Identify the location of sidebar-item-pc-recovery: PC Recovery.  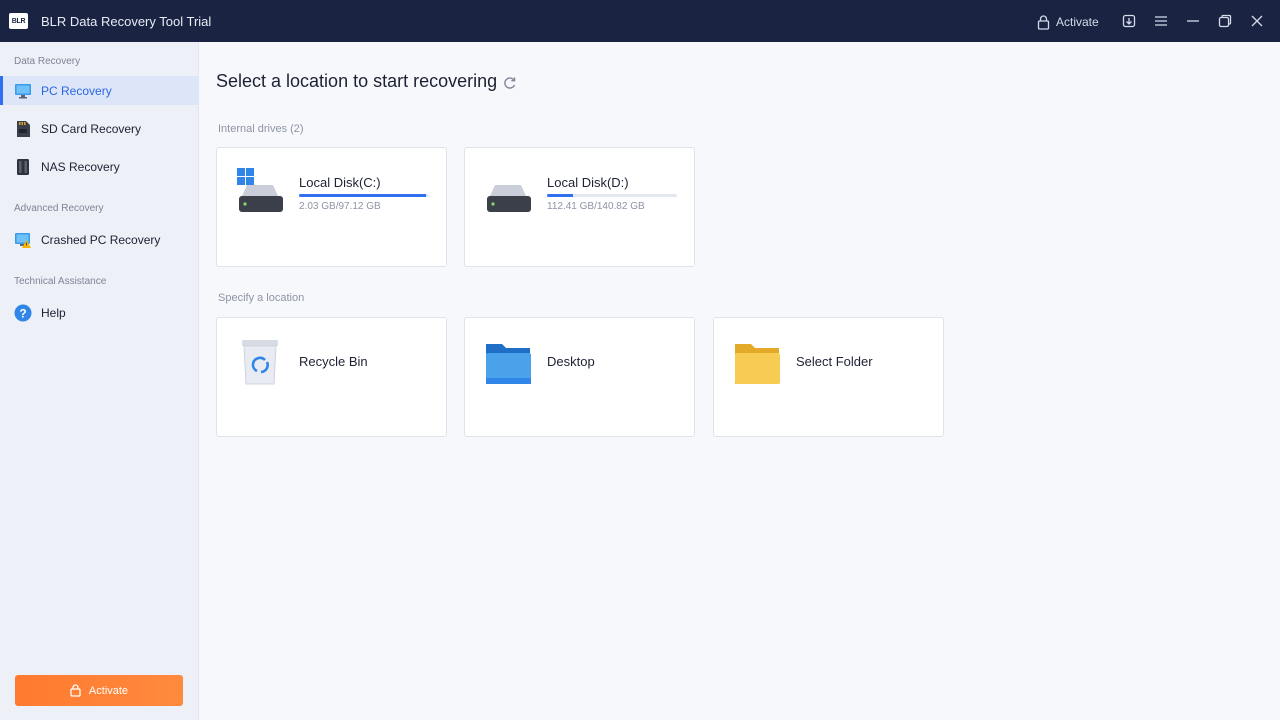
(99, 90).